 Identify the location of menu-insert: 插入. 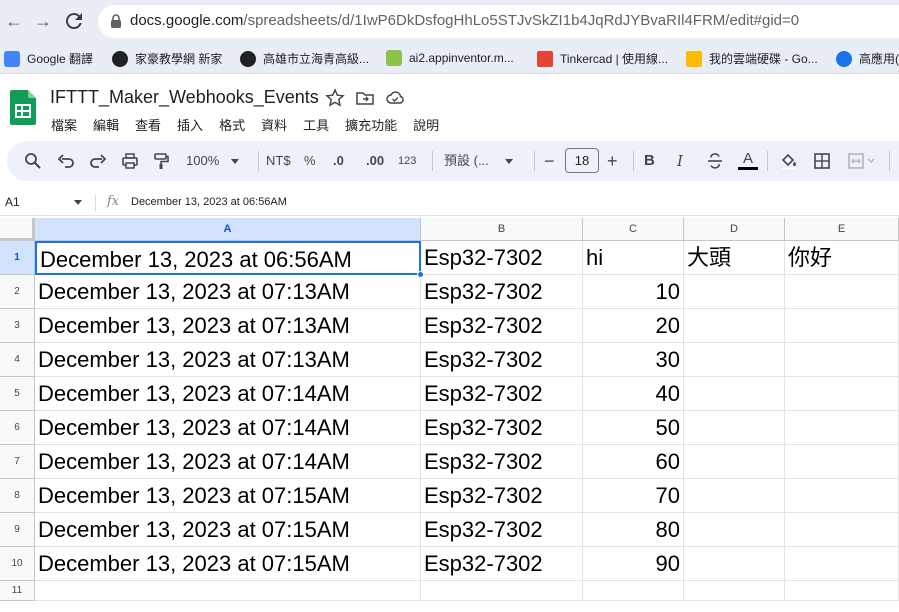
(190, 124).